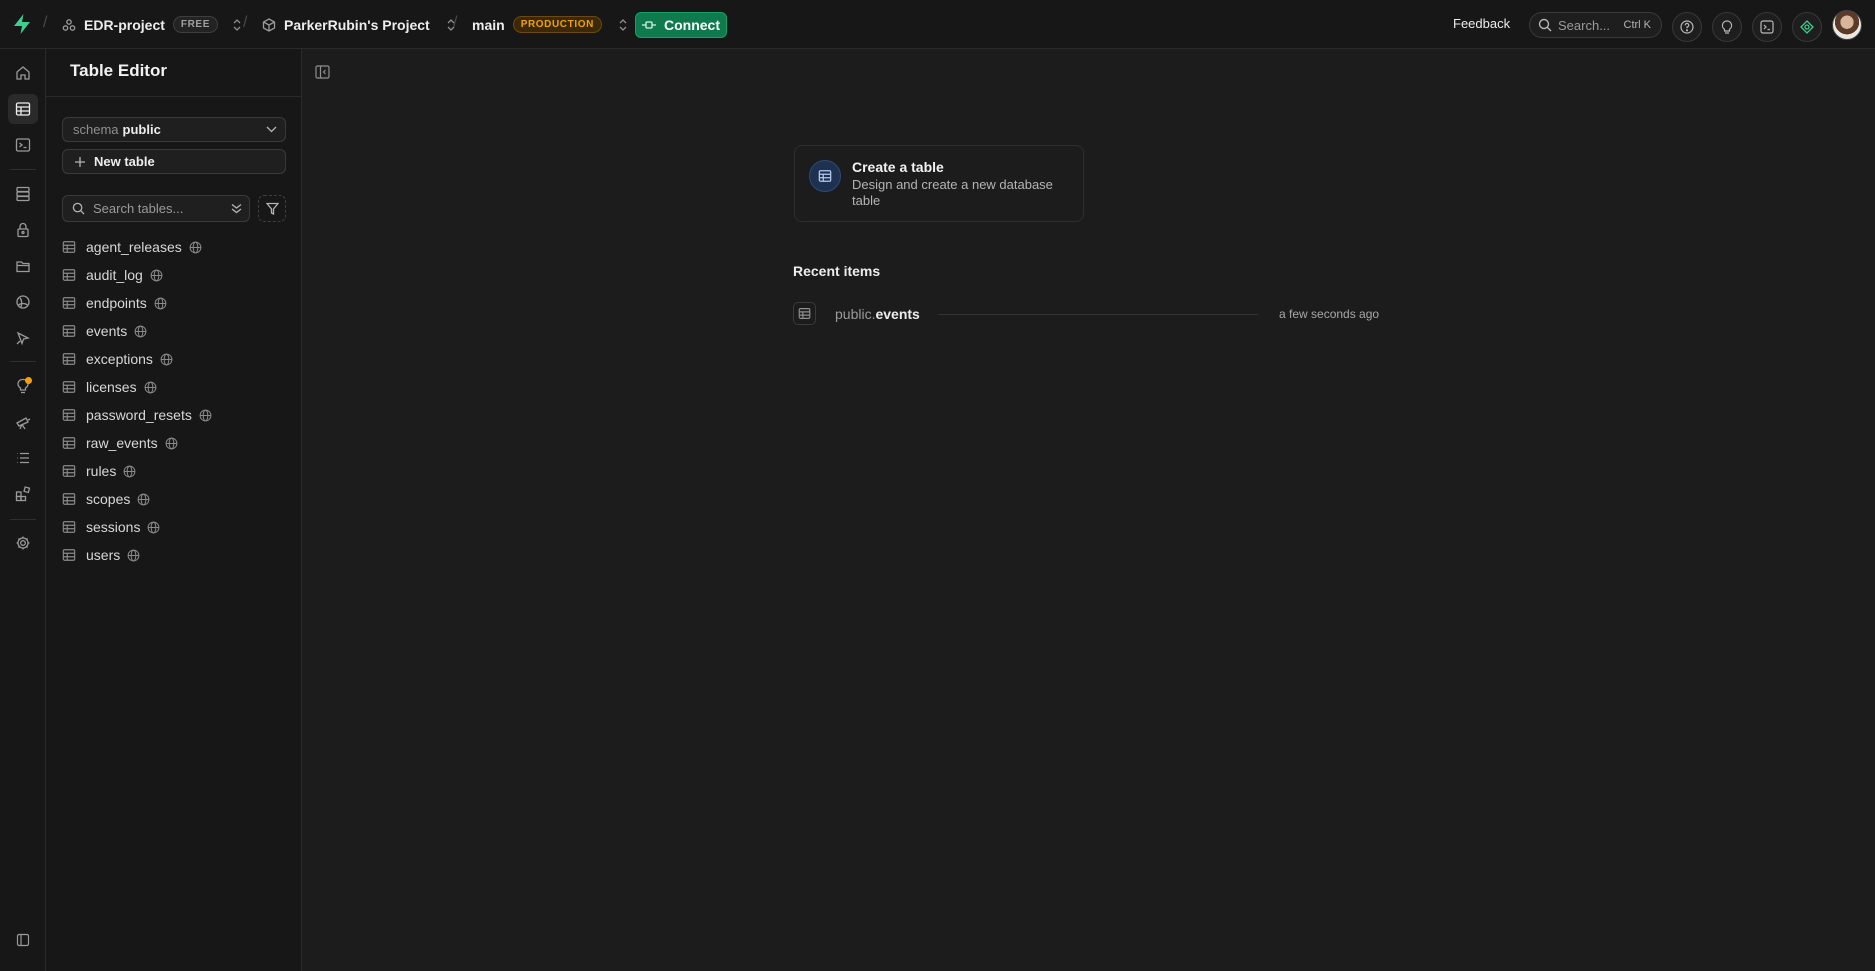  What do you see at coordinates (174, 275) in the screenshot?
I see `table-list-item: audit_log` at bounding box center [174, 275].